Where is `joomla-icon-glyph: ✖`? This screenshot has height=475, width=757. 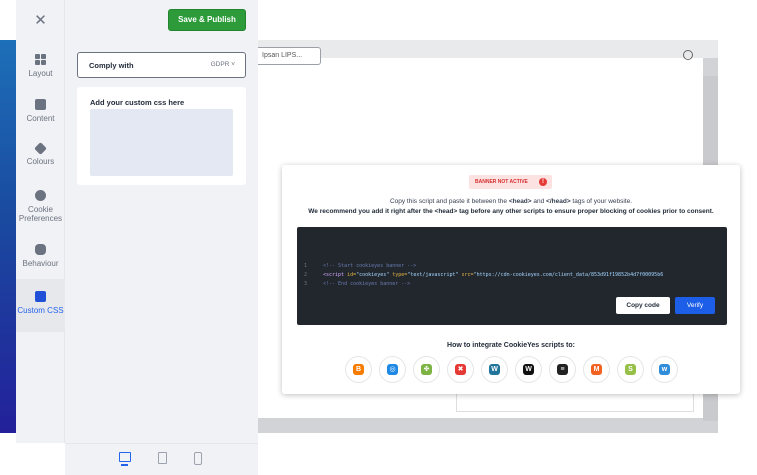 joomla-icon-glyph: ✖ is located at coordinates (460, 369).